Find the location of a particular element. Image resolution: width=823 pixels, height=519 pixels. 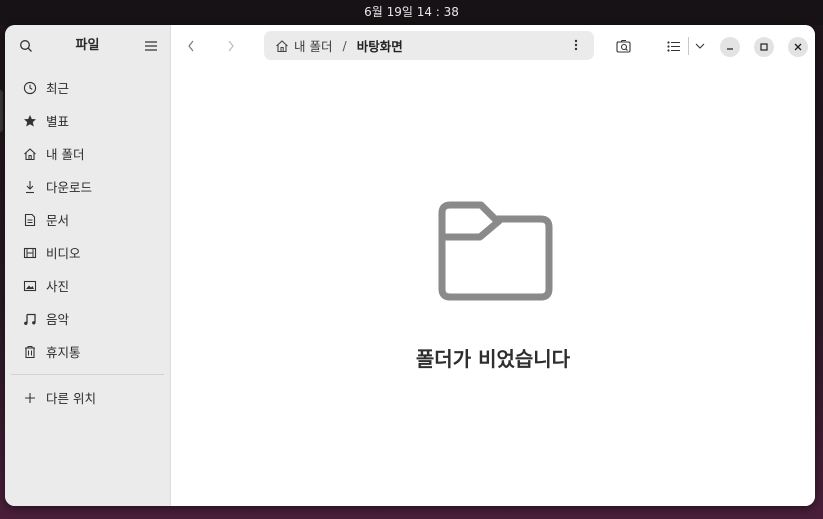

sidebar-item-recent: 최근 is located at coordinates (87, 87).